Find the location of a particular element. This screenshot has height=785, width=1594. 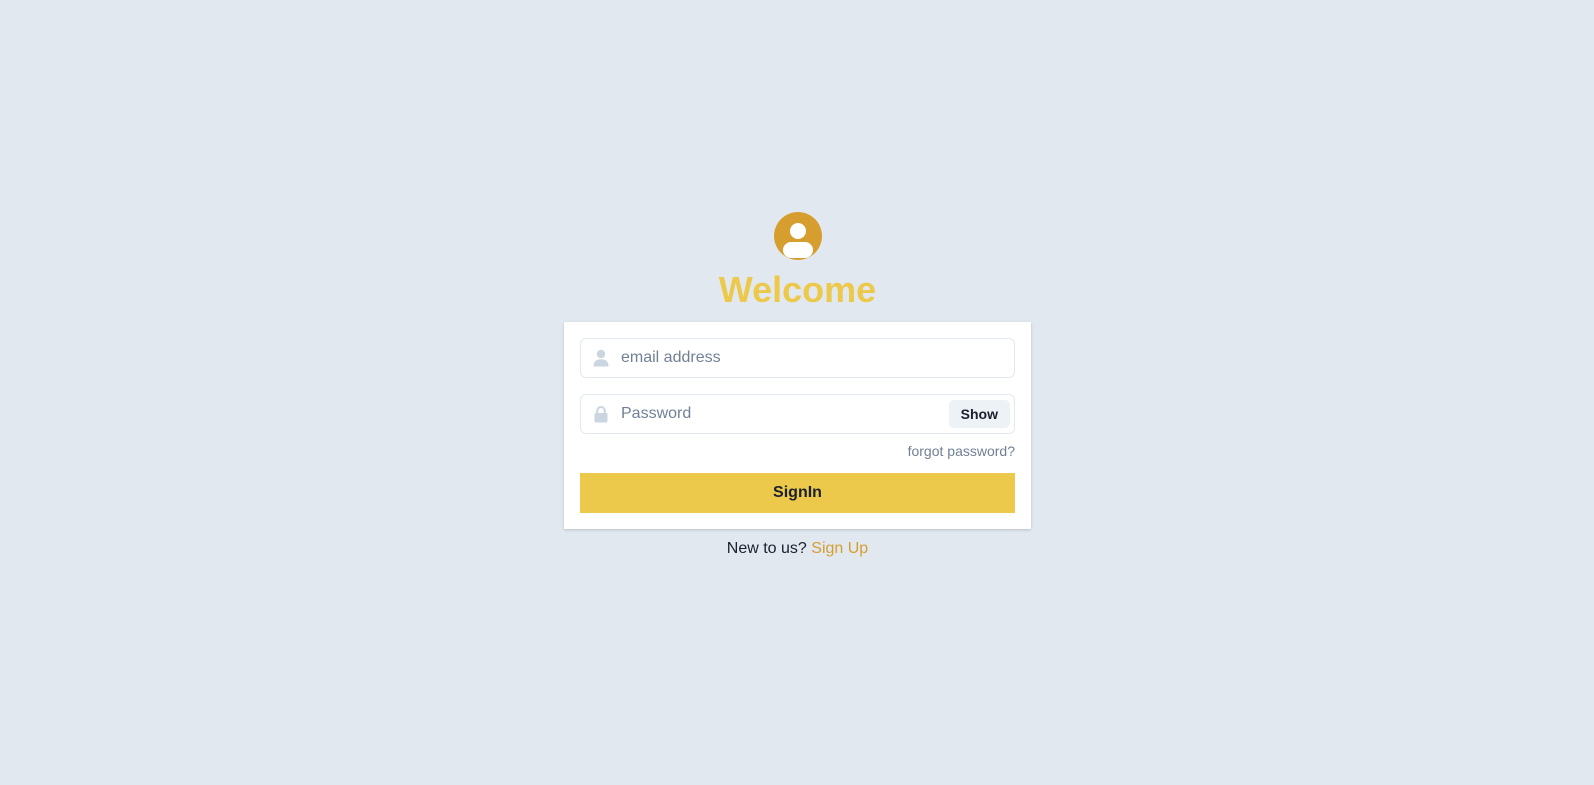

lock-icon is located at coordinates (601, 414).